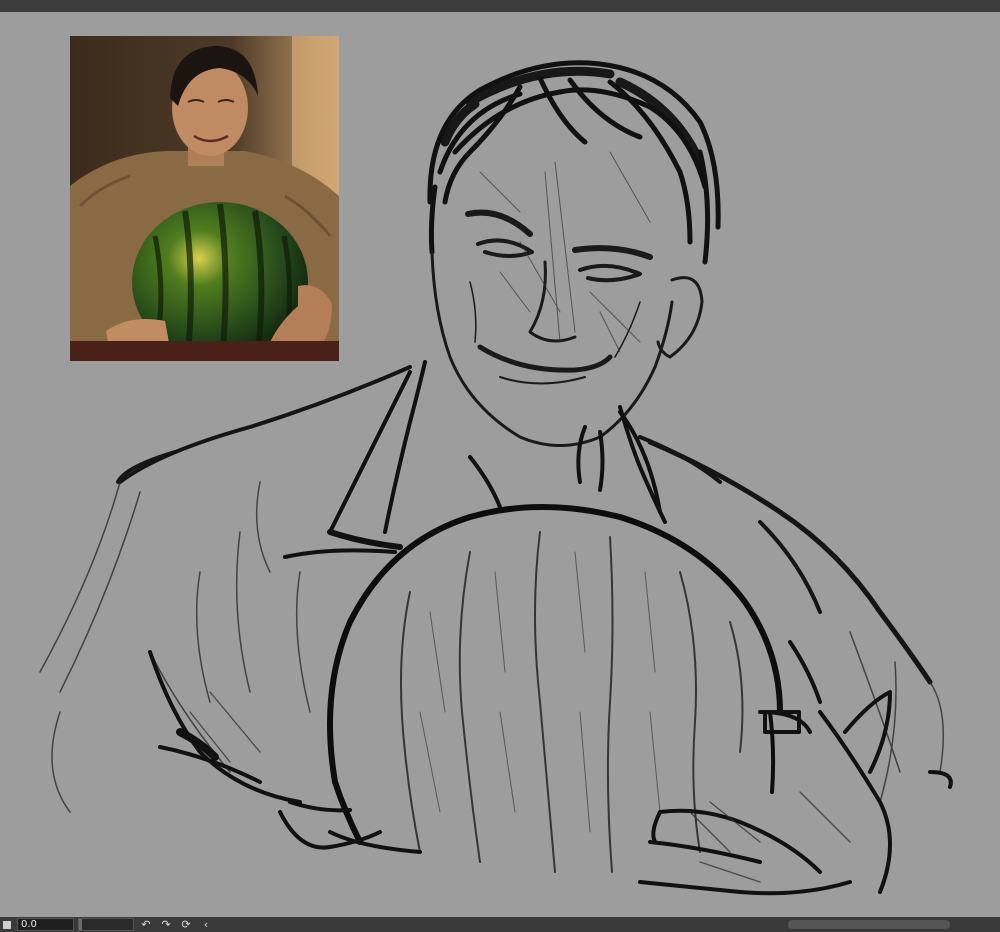 The width and height of the screenshot is (1000, 932). What do you see at coordinates (500, 924) in the screenshot?
I see `status-bar: 0.0 ↶ ↷ ⟳ ‹` at bounding box center [500, 924].